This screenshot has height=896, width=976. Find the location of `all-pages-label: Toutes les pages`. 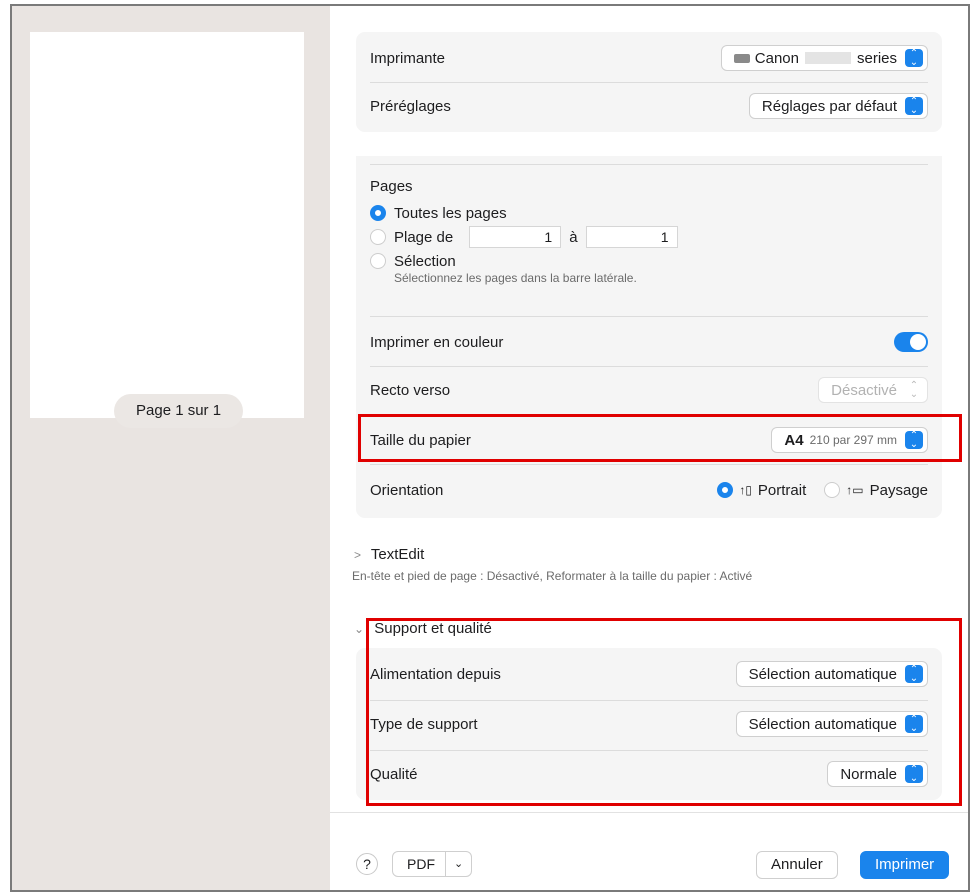

all-pages-label: Toutes les pages is located at coordinates (450, 213).